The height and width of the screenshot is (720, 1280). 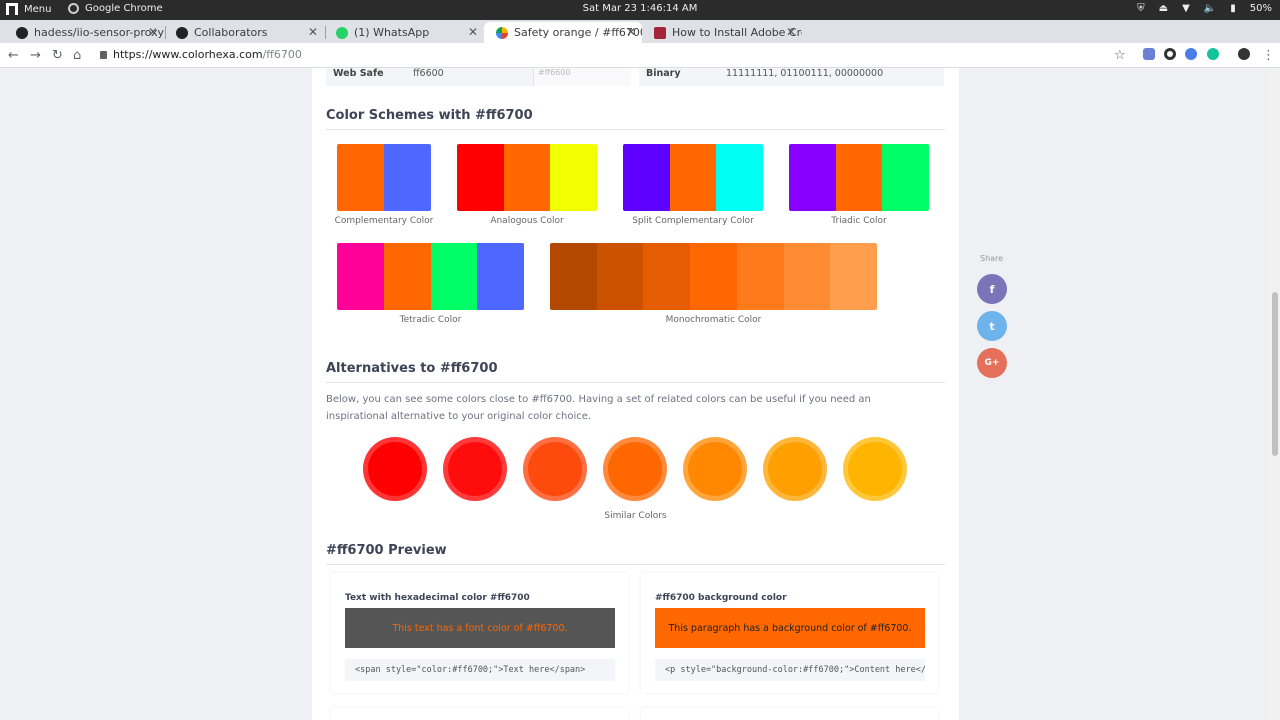 What do you see at coordinates (84, 32) in the screenshot?
I see `tab-iio-sensor-proxy: hadess/iio-sensor-proxy: ✕` at bounding box center [84, 32].